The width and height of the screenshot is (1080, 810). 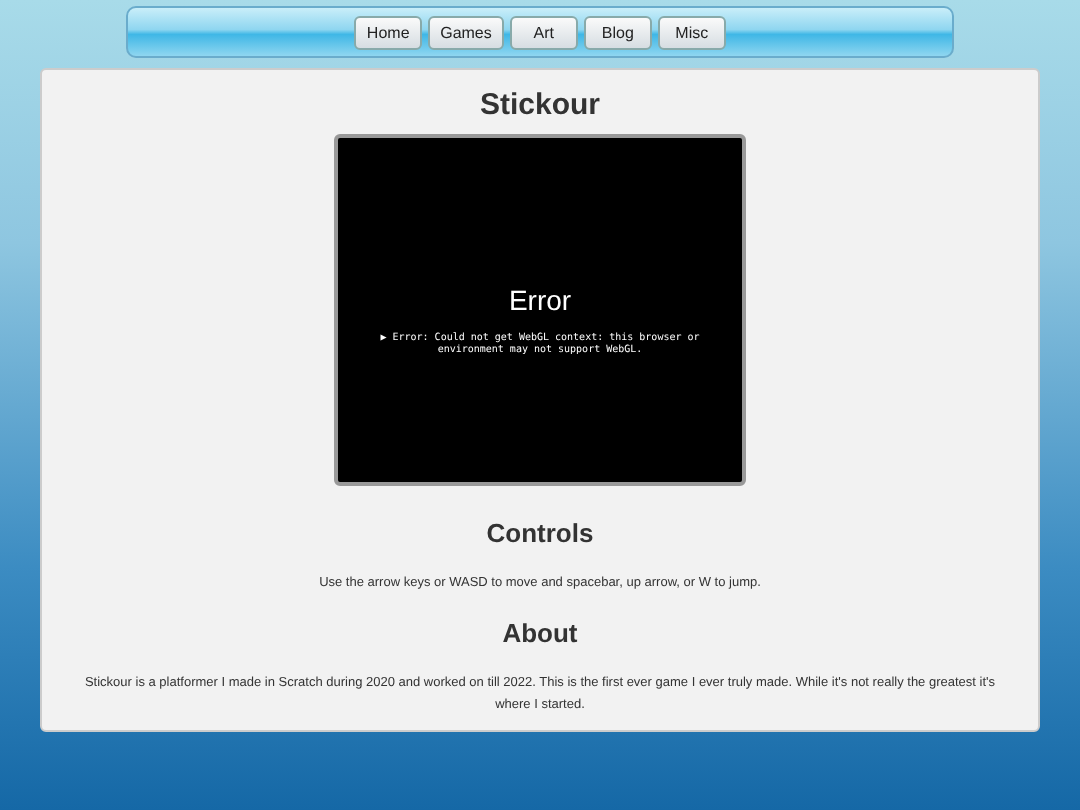 I want to click on nav-button: Blog, so click(x=617, y=32).